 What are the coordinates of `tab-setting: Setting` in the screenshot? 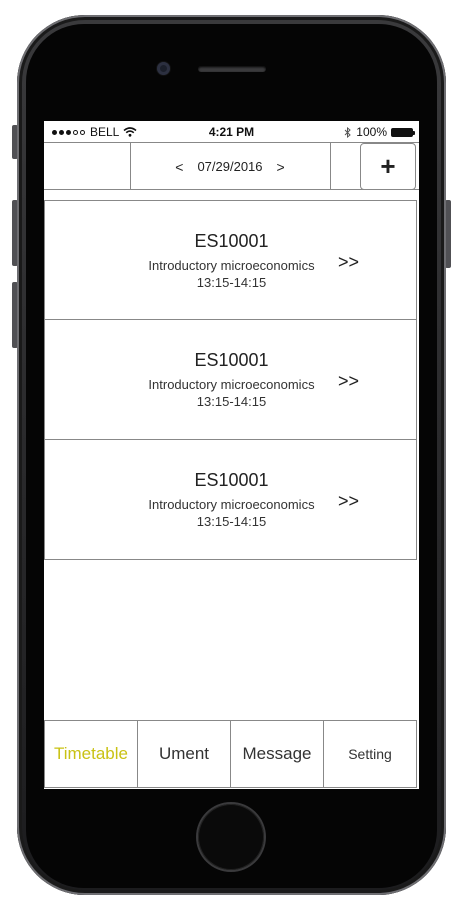 It's located at (370, 754).